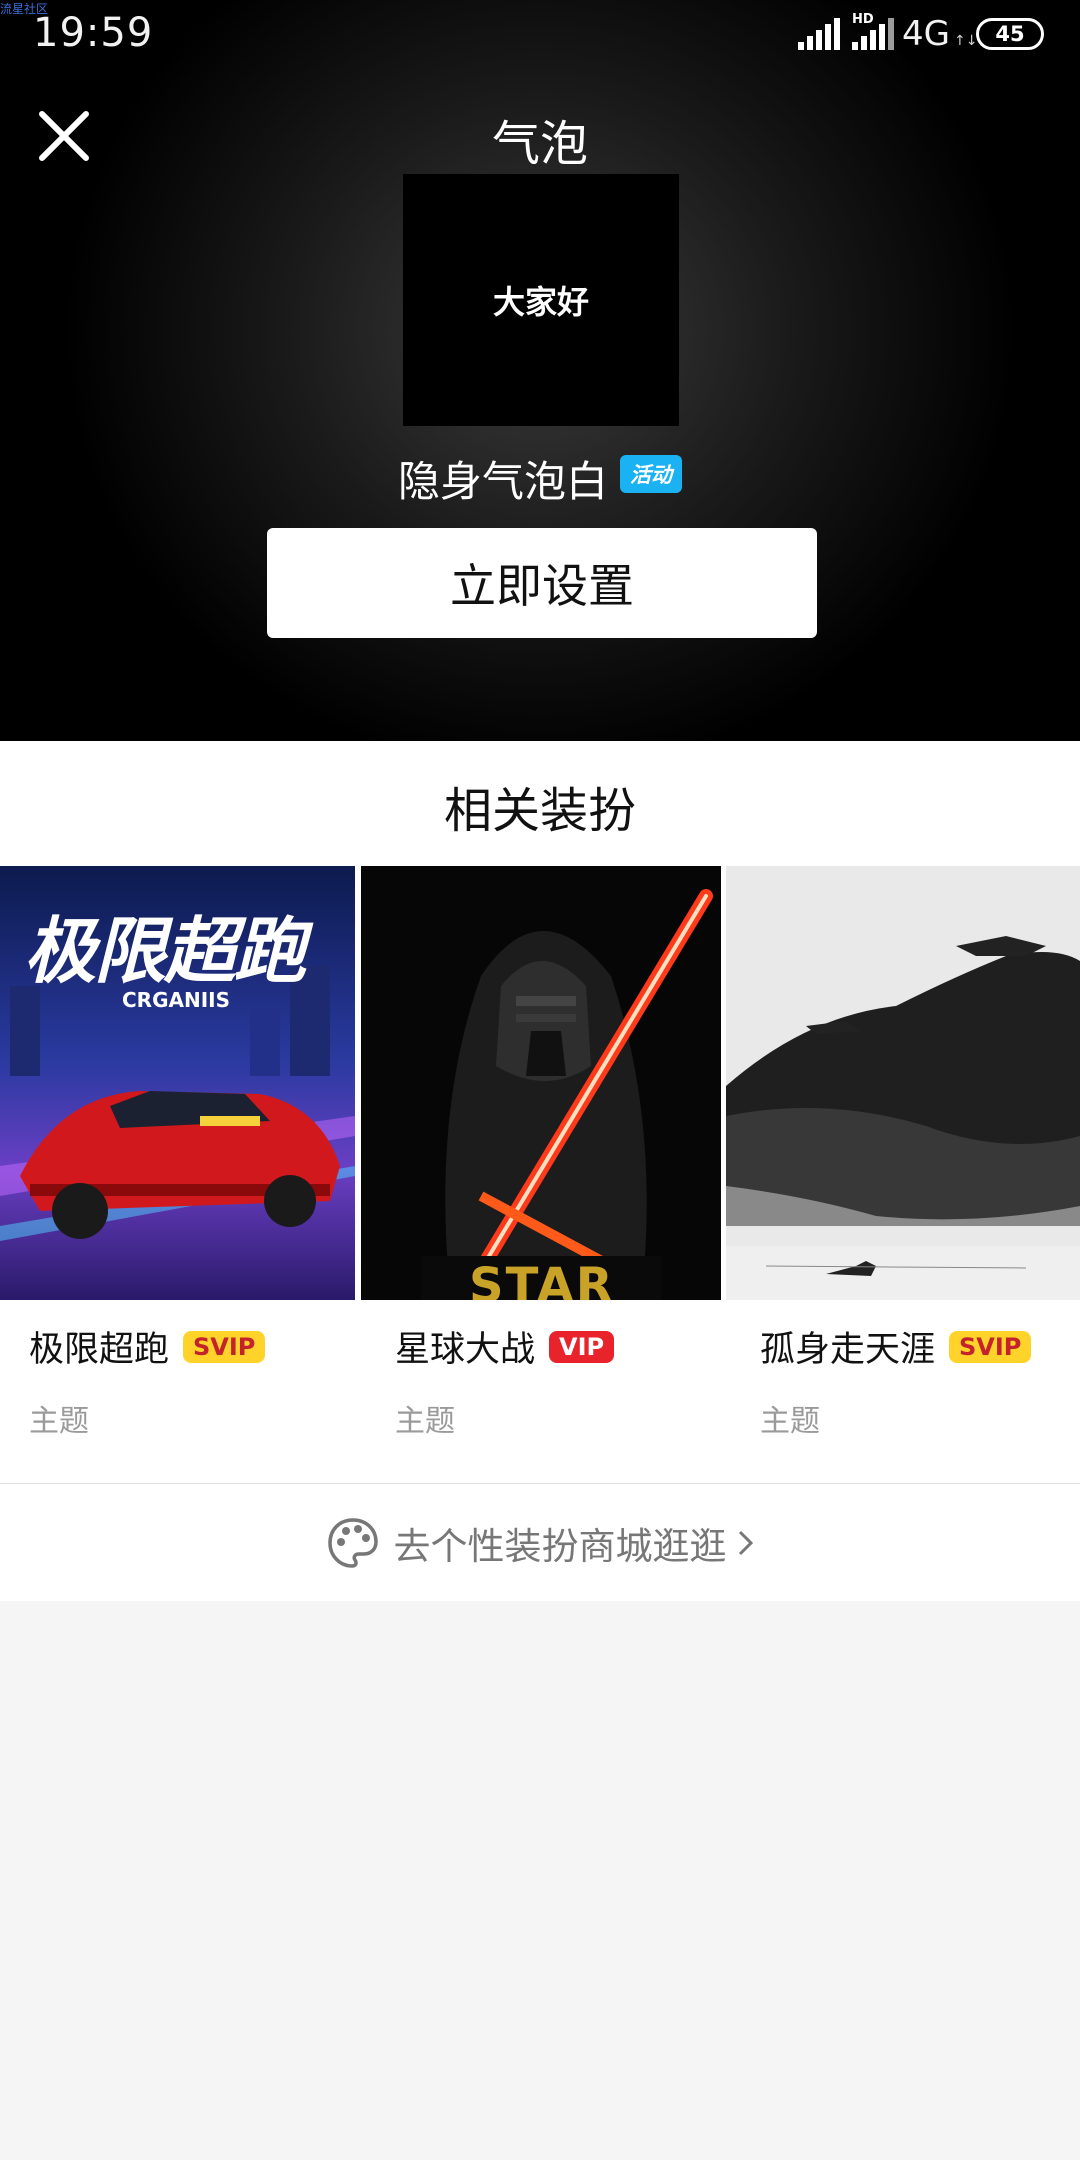 This screenshot has width=1080, height=2160. What do you see at coordinates (539, 811) in the screenshot?
I see `related-title: 相关装扮` at bounding box center [539, 811].